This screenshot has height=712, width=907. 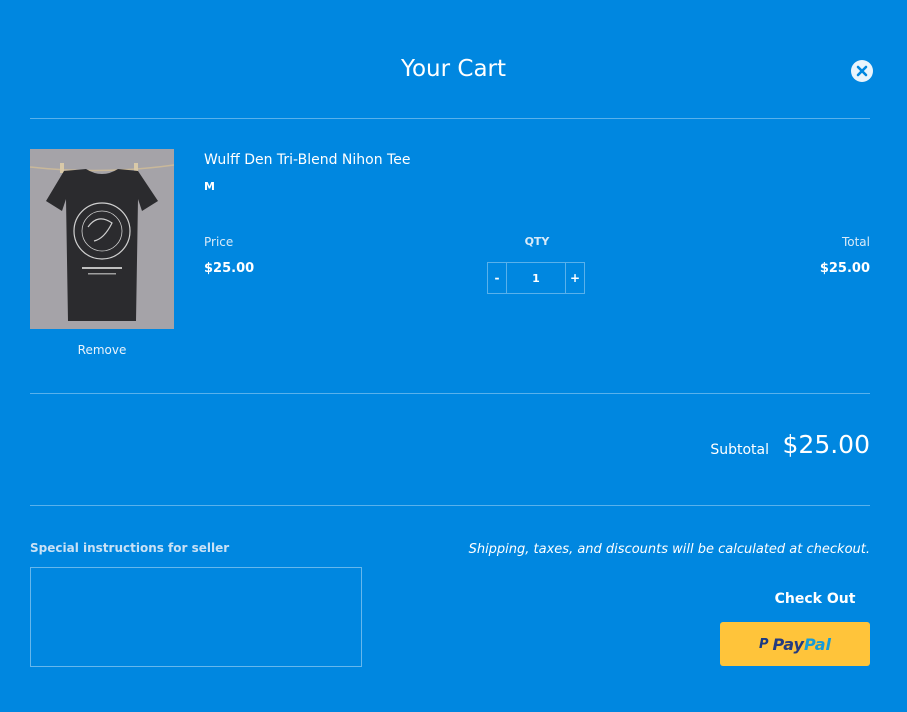 What do you see at coordinates (450, 393) in the screenshot?
I see `item-divider` at bounding box center [450, 393].